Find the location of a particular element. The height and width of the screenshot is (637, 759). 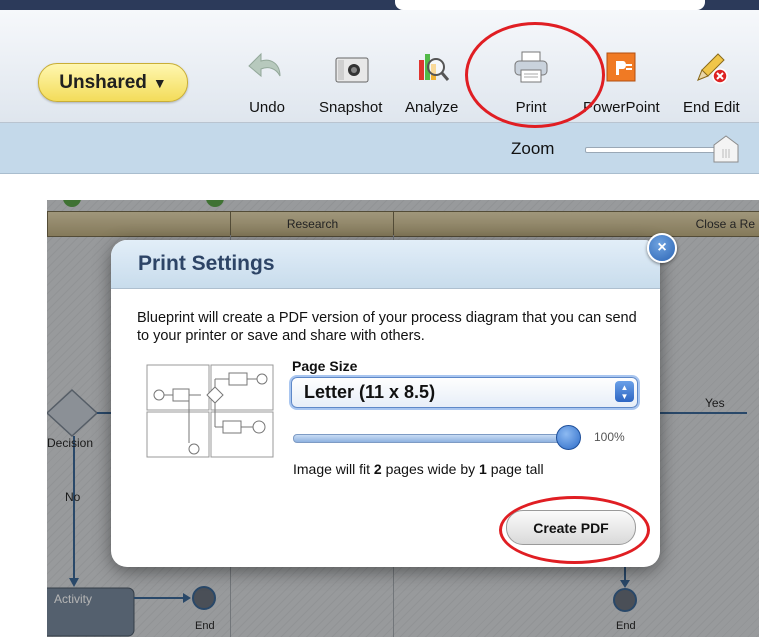

print-button: Print is located at coordinates (531, 83).